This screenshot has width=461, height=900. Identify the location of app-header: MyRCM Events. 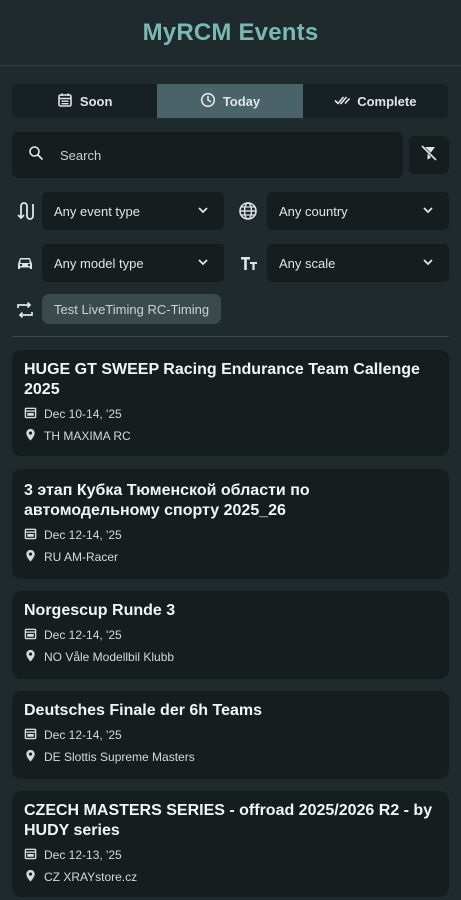
(230, 33).